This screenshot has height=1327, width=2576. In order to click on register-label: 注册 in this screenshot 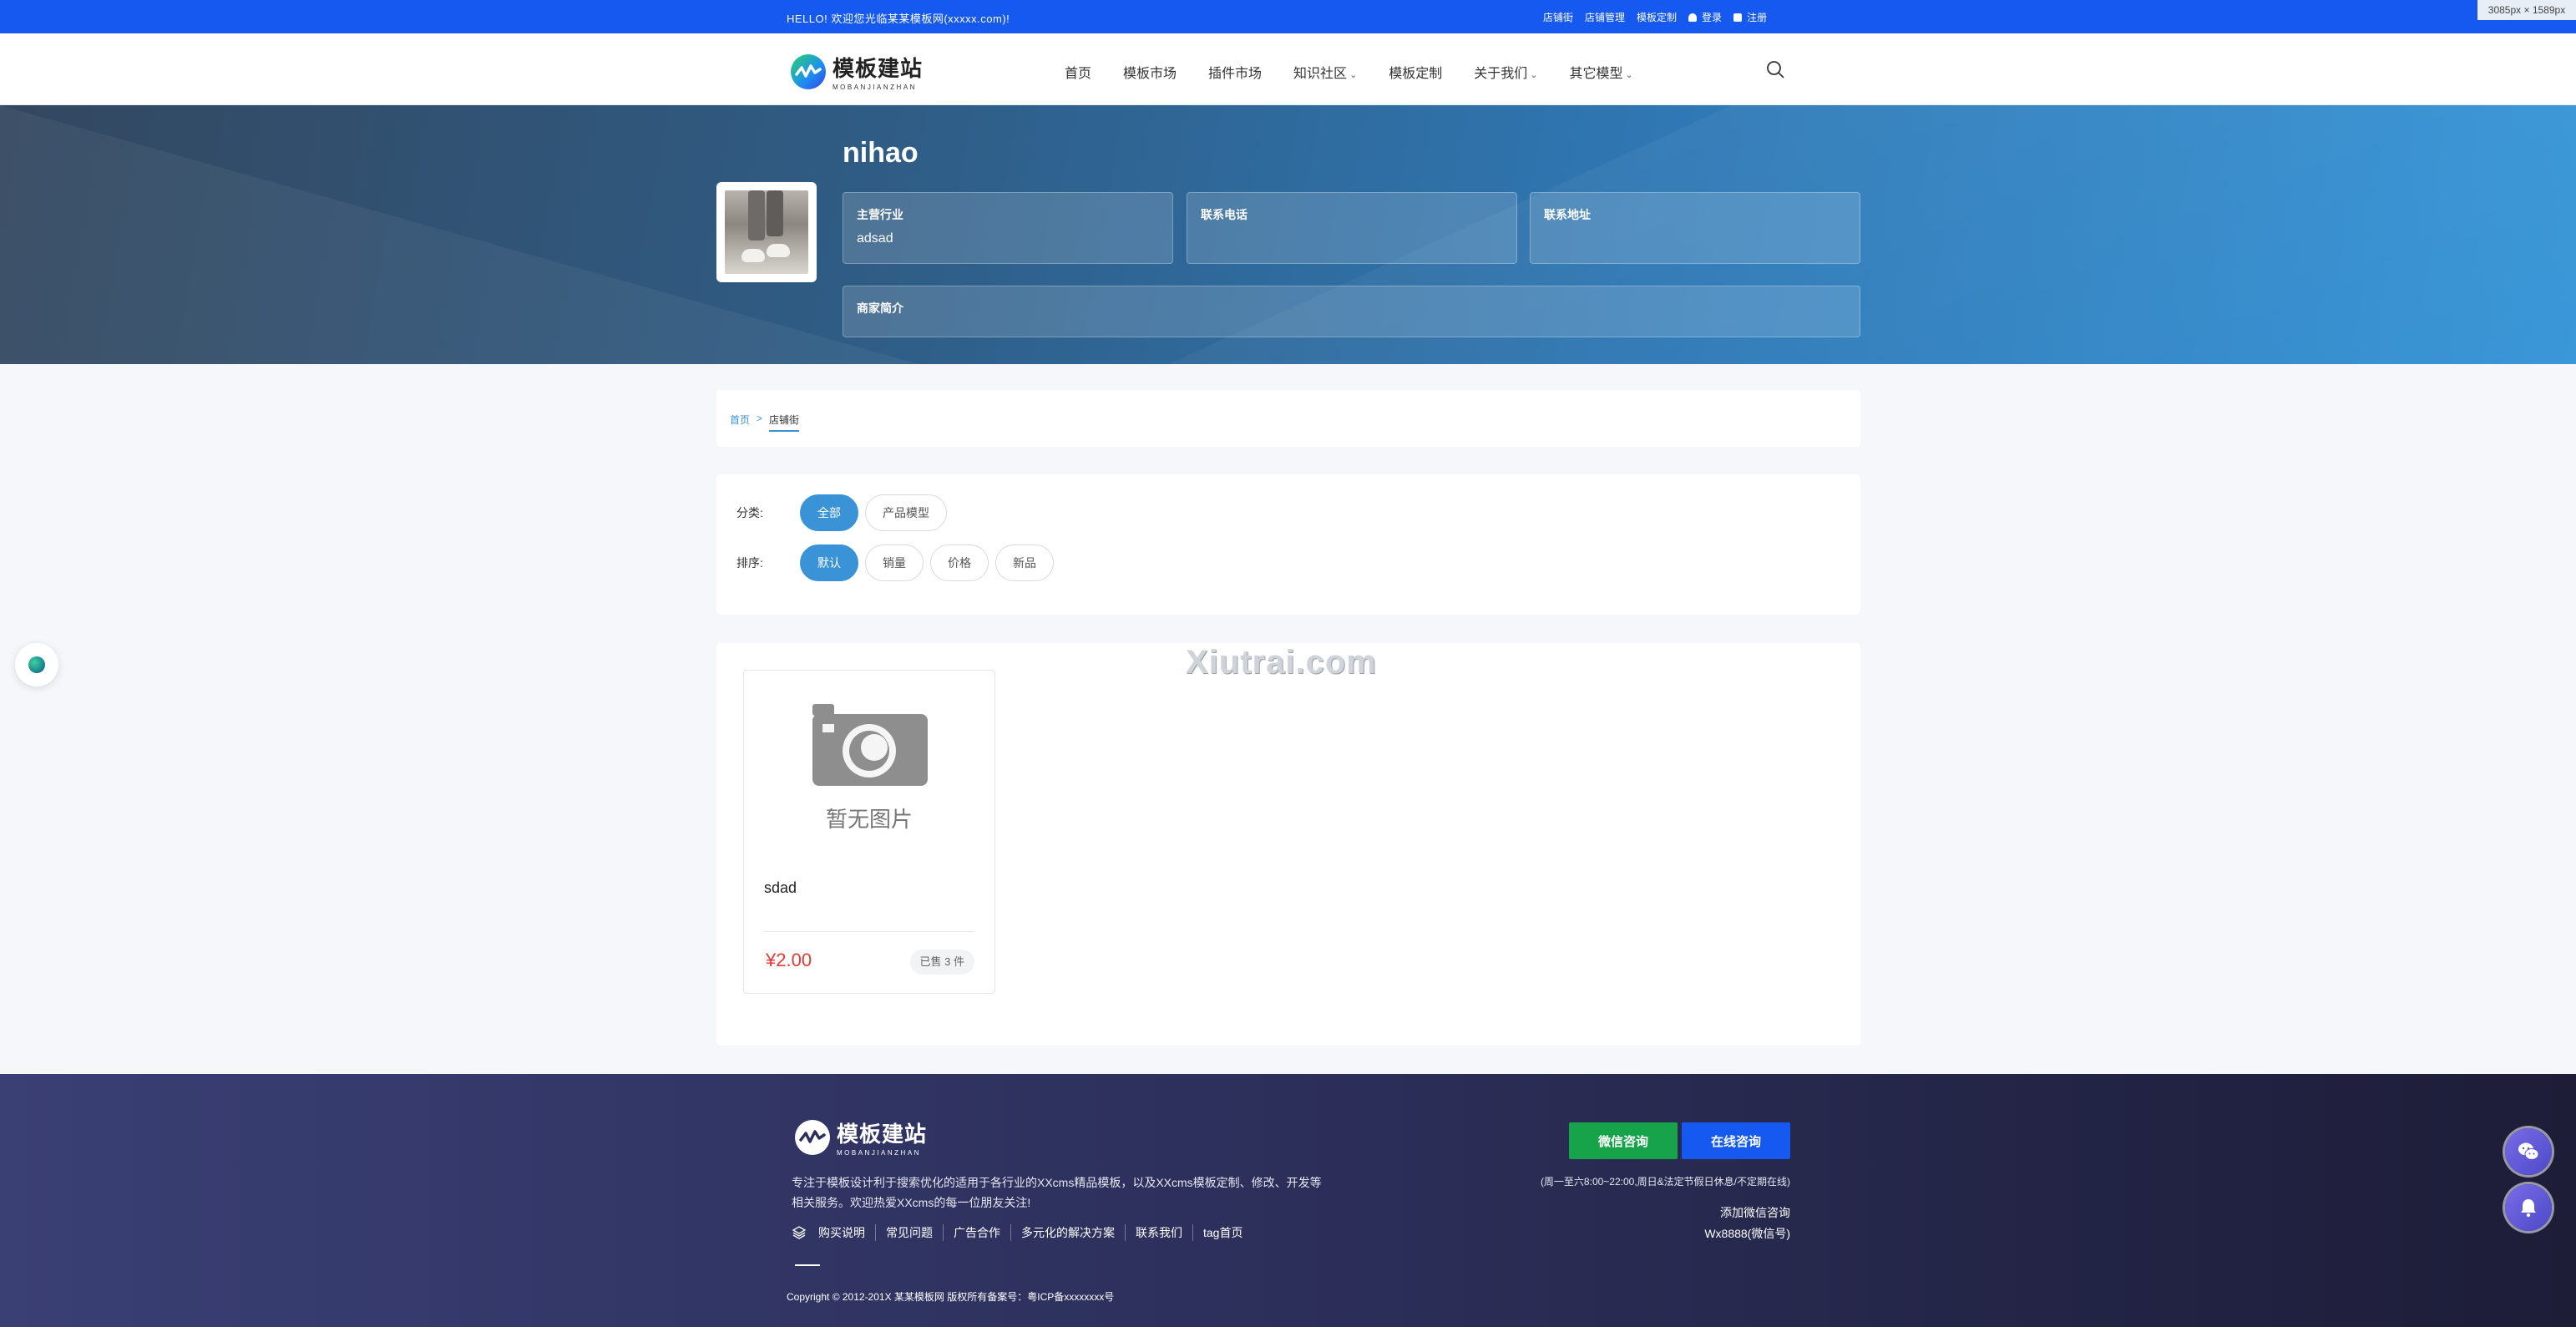, I will do `click(1757, 17)`.